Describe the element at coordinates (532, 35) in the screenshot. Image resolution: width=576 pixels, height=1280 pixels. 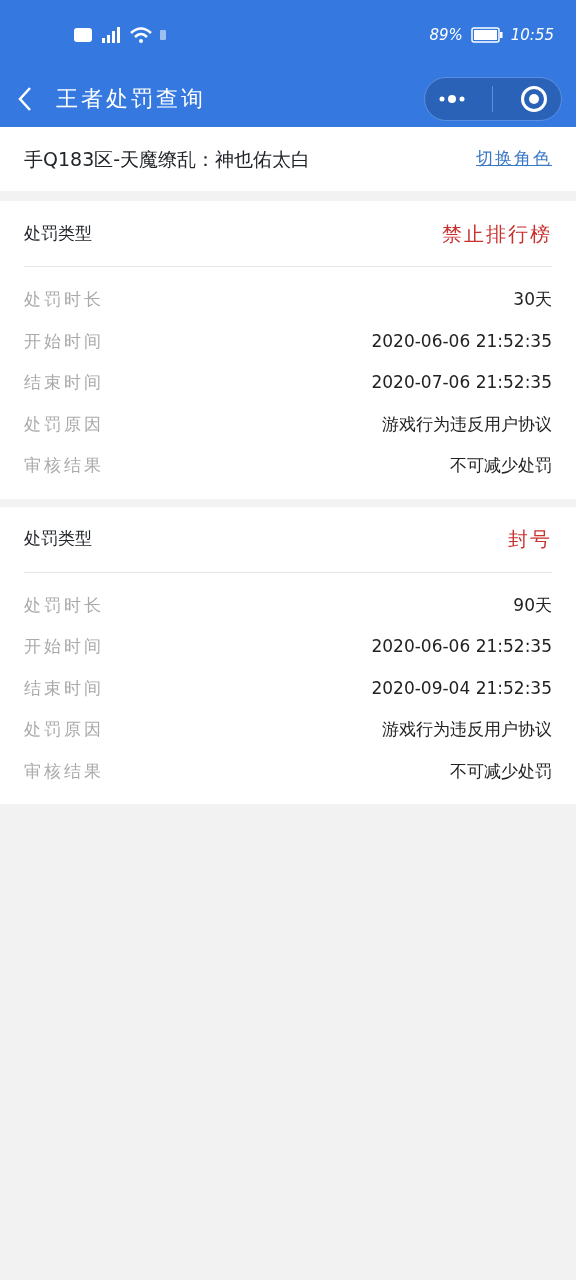
I see `clock-time: 10:55` at that location.